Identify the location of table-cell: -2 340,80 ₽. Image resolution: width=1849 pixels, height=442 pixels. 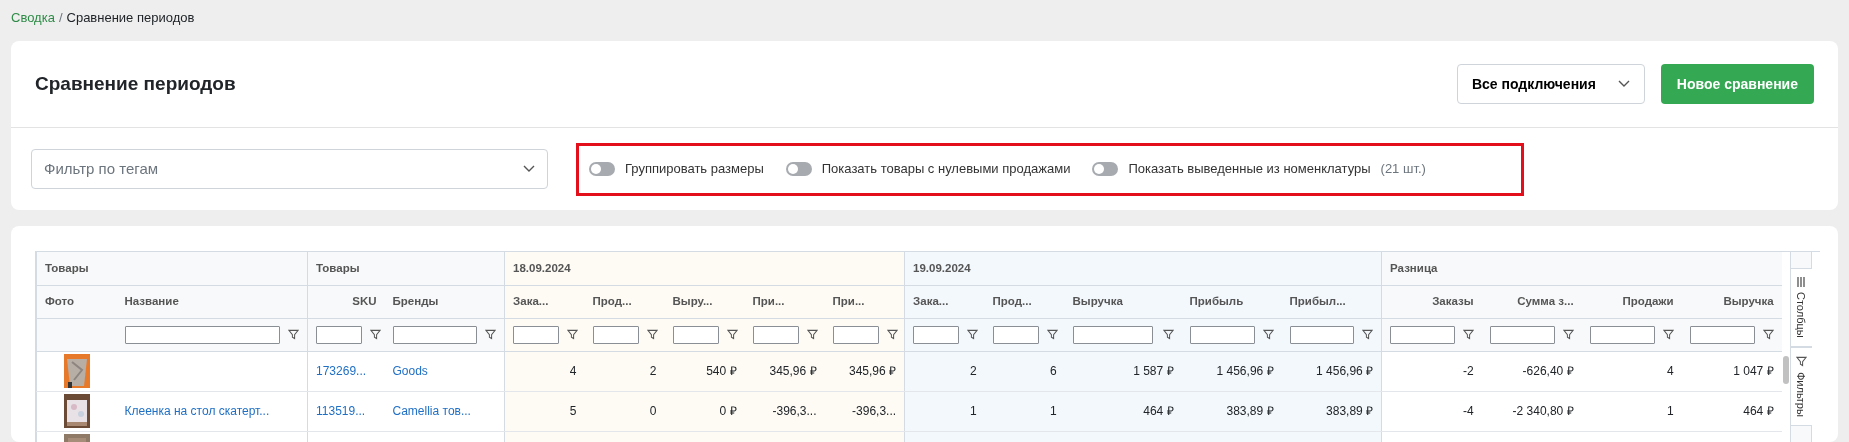
(1543, 411).